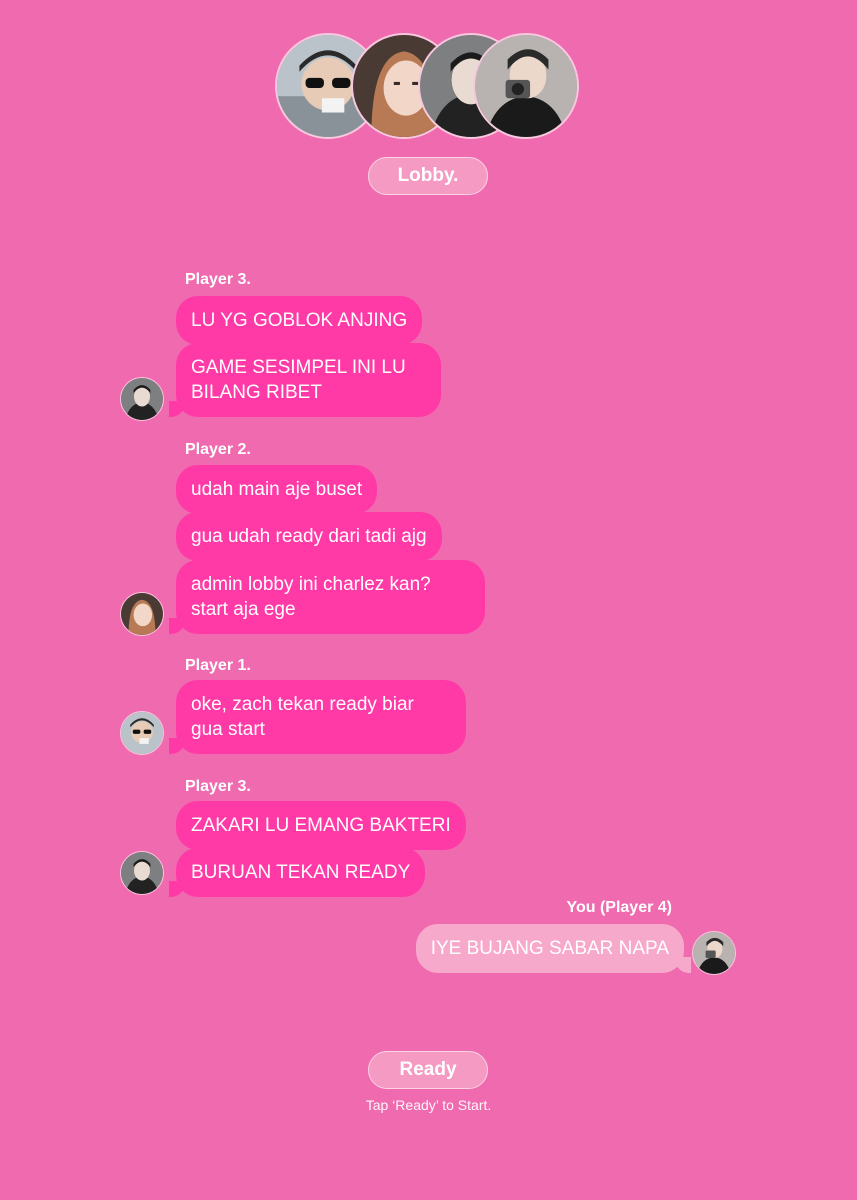 Image resolution: width=857 pixels, height=1200 pixels. I want to click on sender-name: Player 1., so click(218, 665).